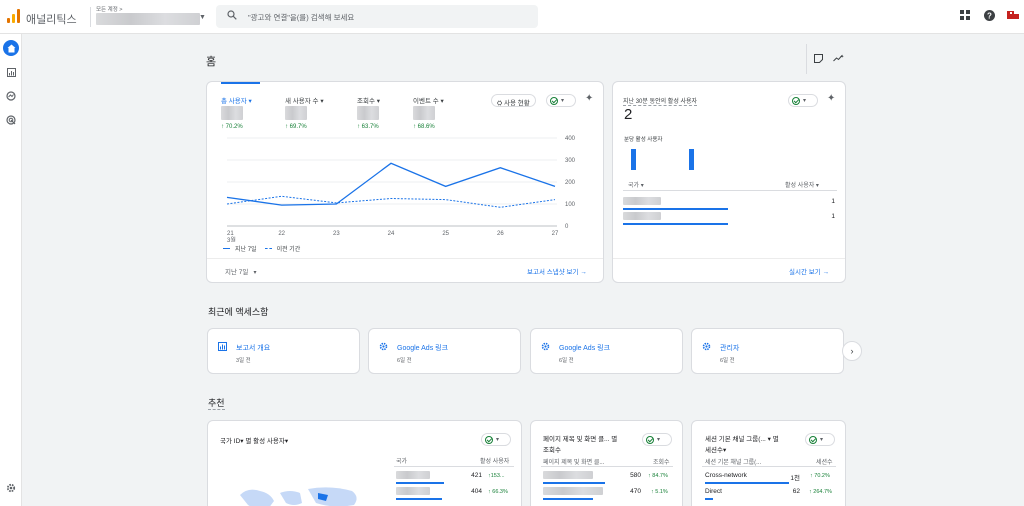  Describe the element at coordinates (237, 272) in the screenshot. I see `date-range-label: 지난 7일` at that location.